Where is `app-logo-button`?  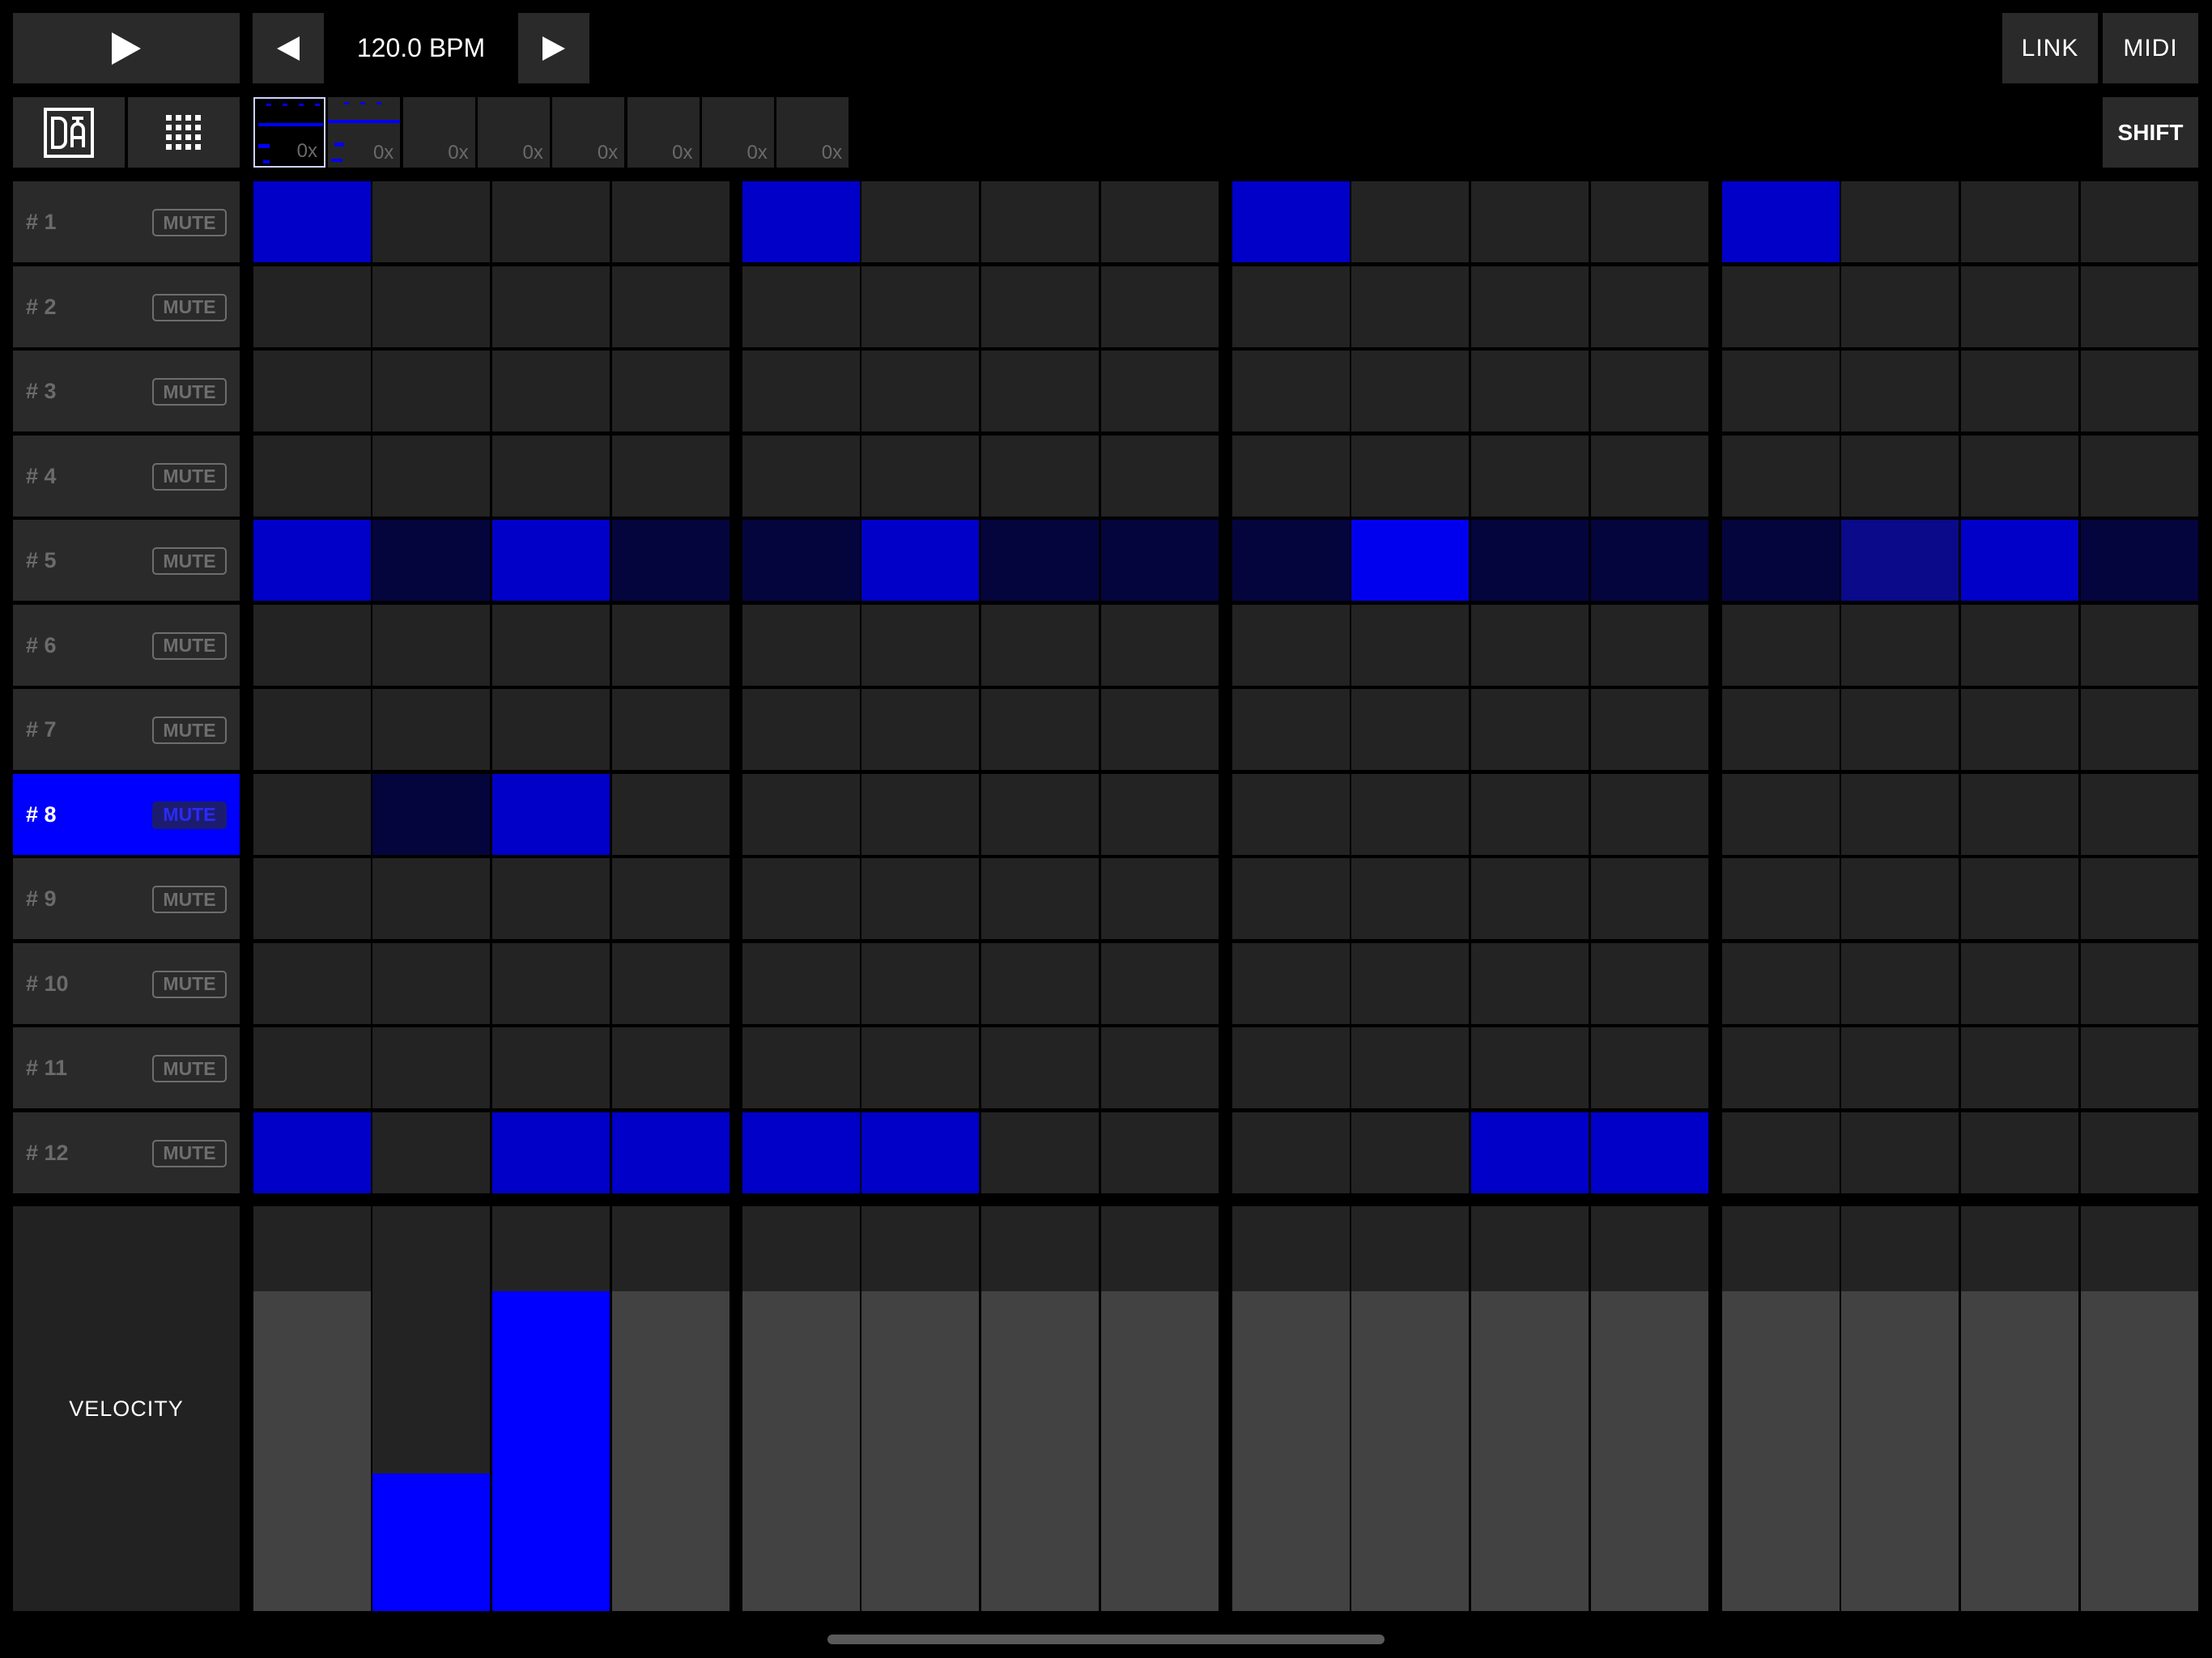 app-logo-button is located at coordinates (69, 132).